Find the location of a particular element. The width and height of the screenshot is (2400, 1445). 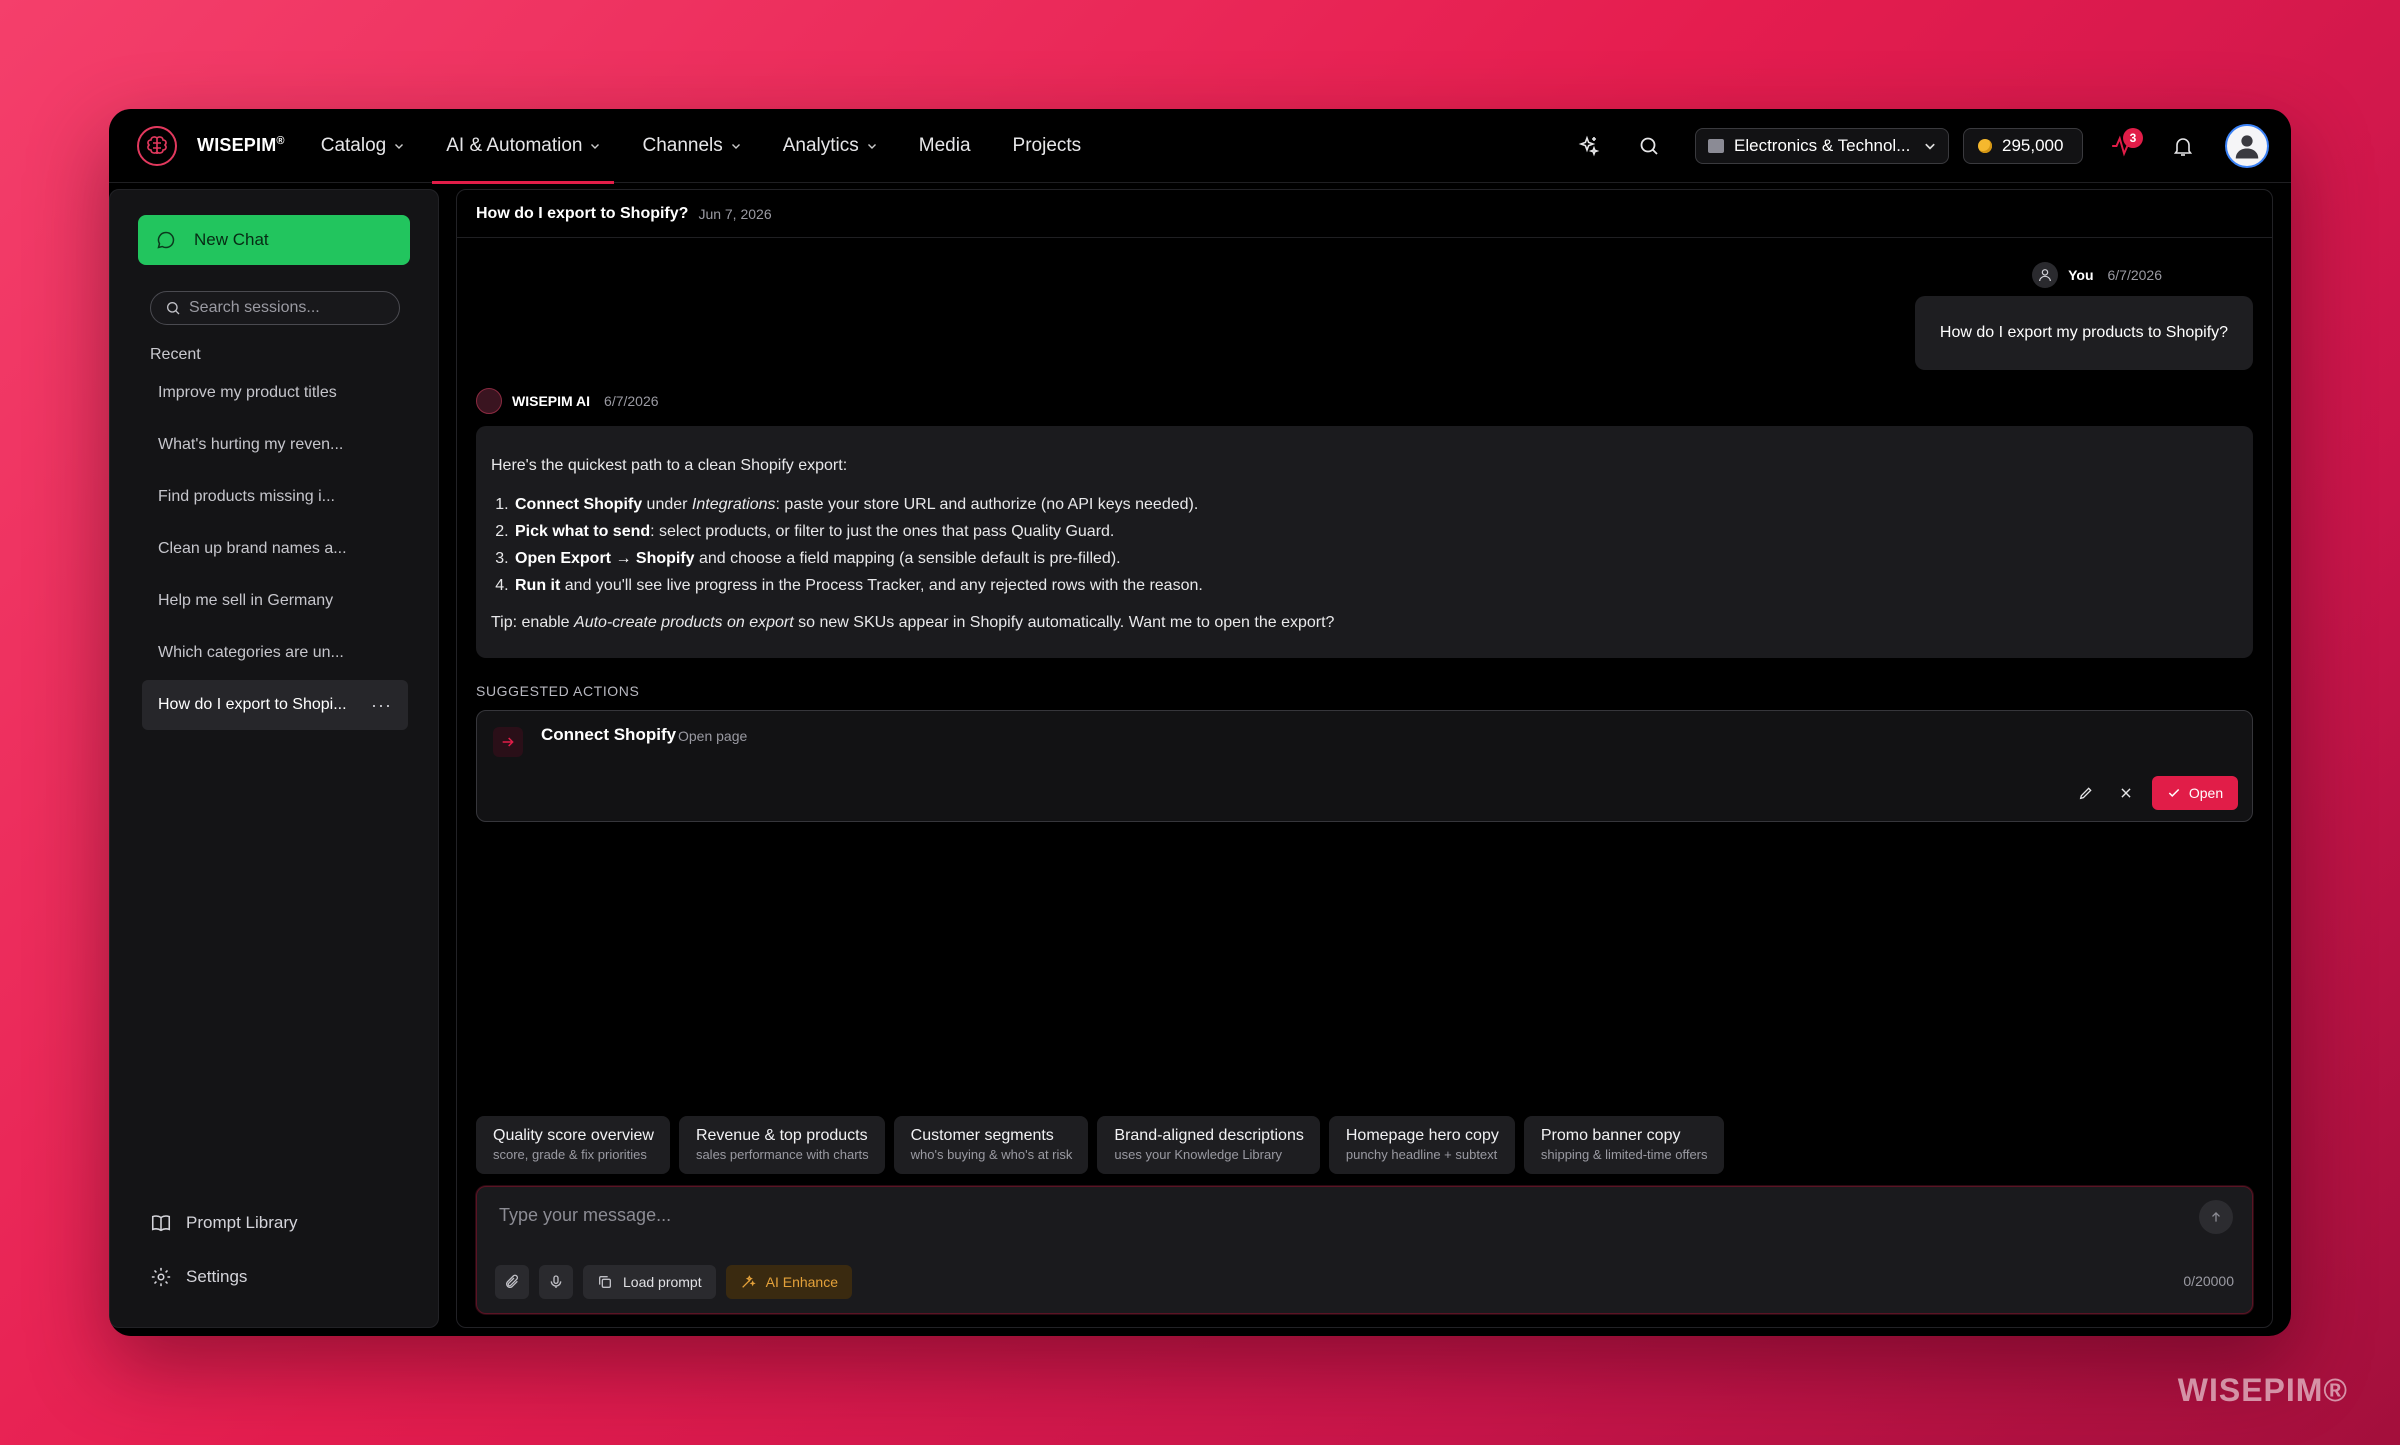

session-item: Improve my product titles is located at coordinates (275, 393).